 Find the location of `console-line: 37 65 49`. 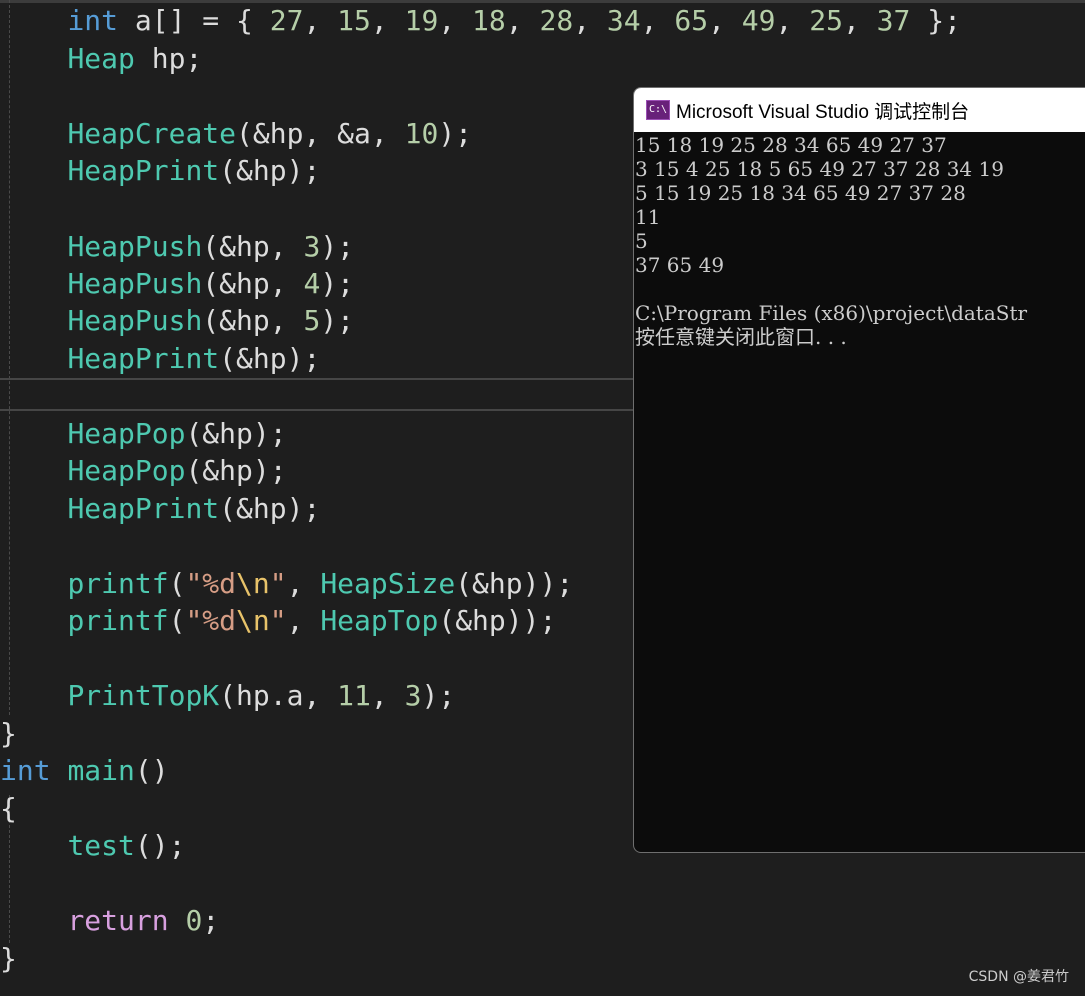

console-line: 37 65 49 is located at coordinates (680, 265).